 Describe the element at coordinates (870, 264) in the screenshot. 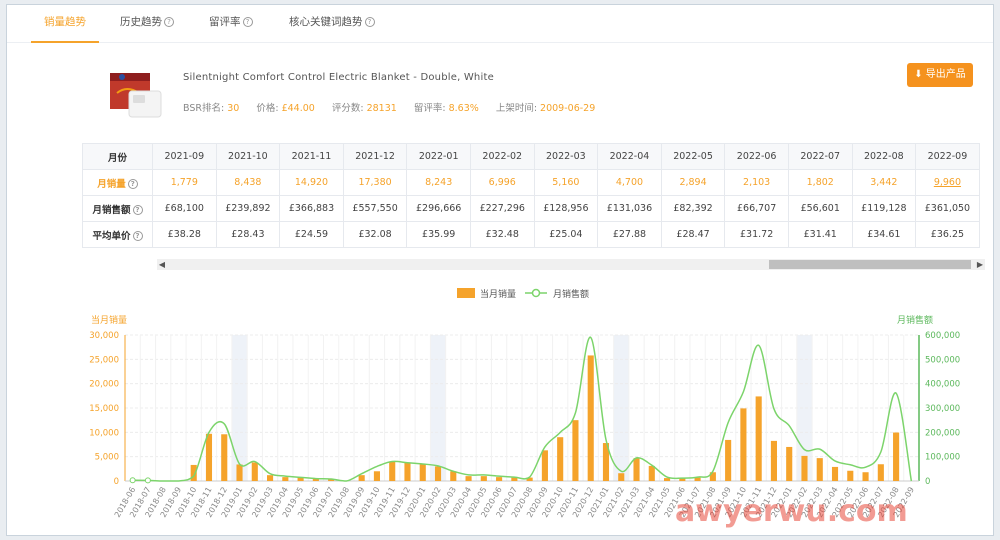

I see `scroll-thumb` at that location.